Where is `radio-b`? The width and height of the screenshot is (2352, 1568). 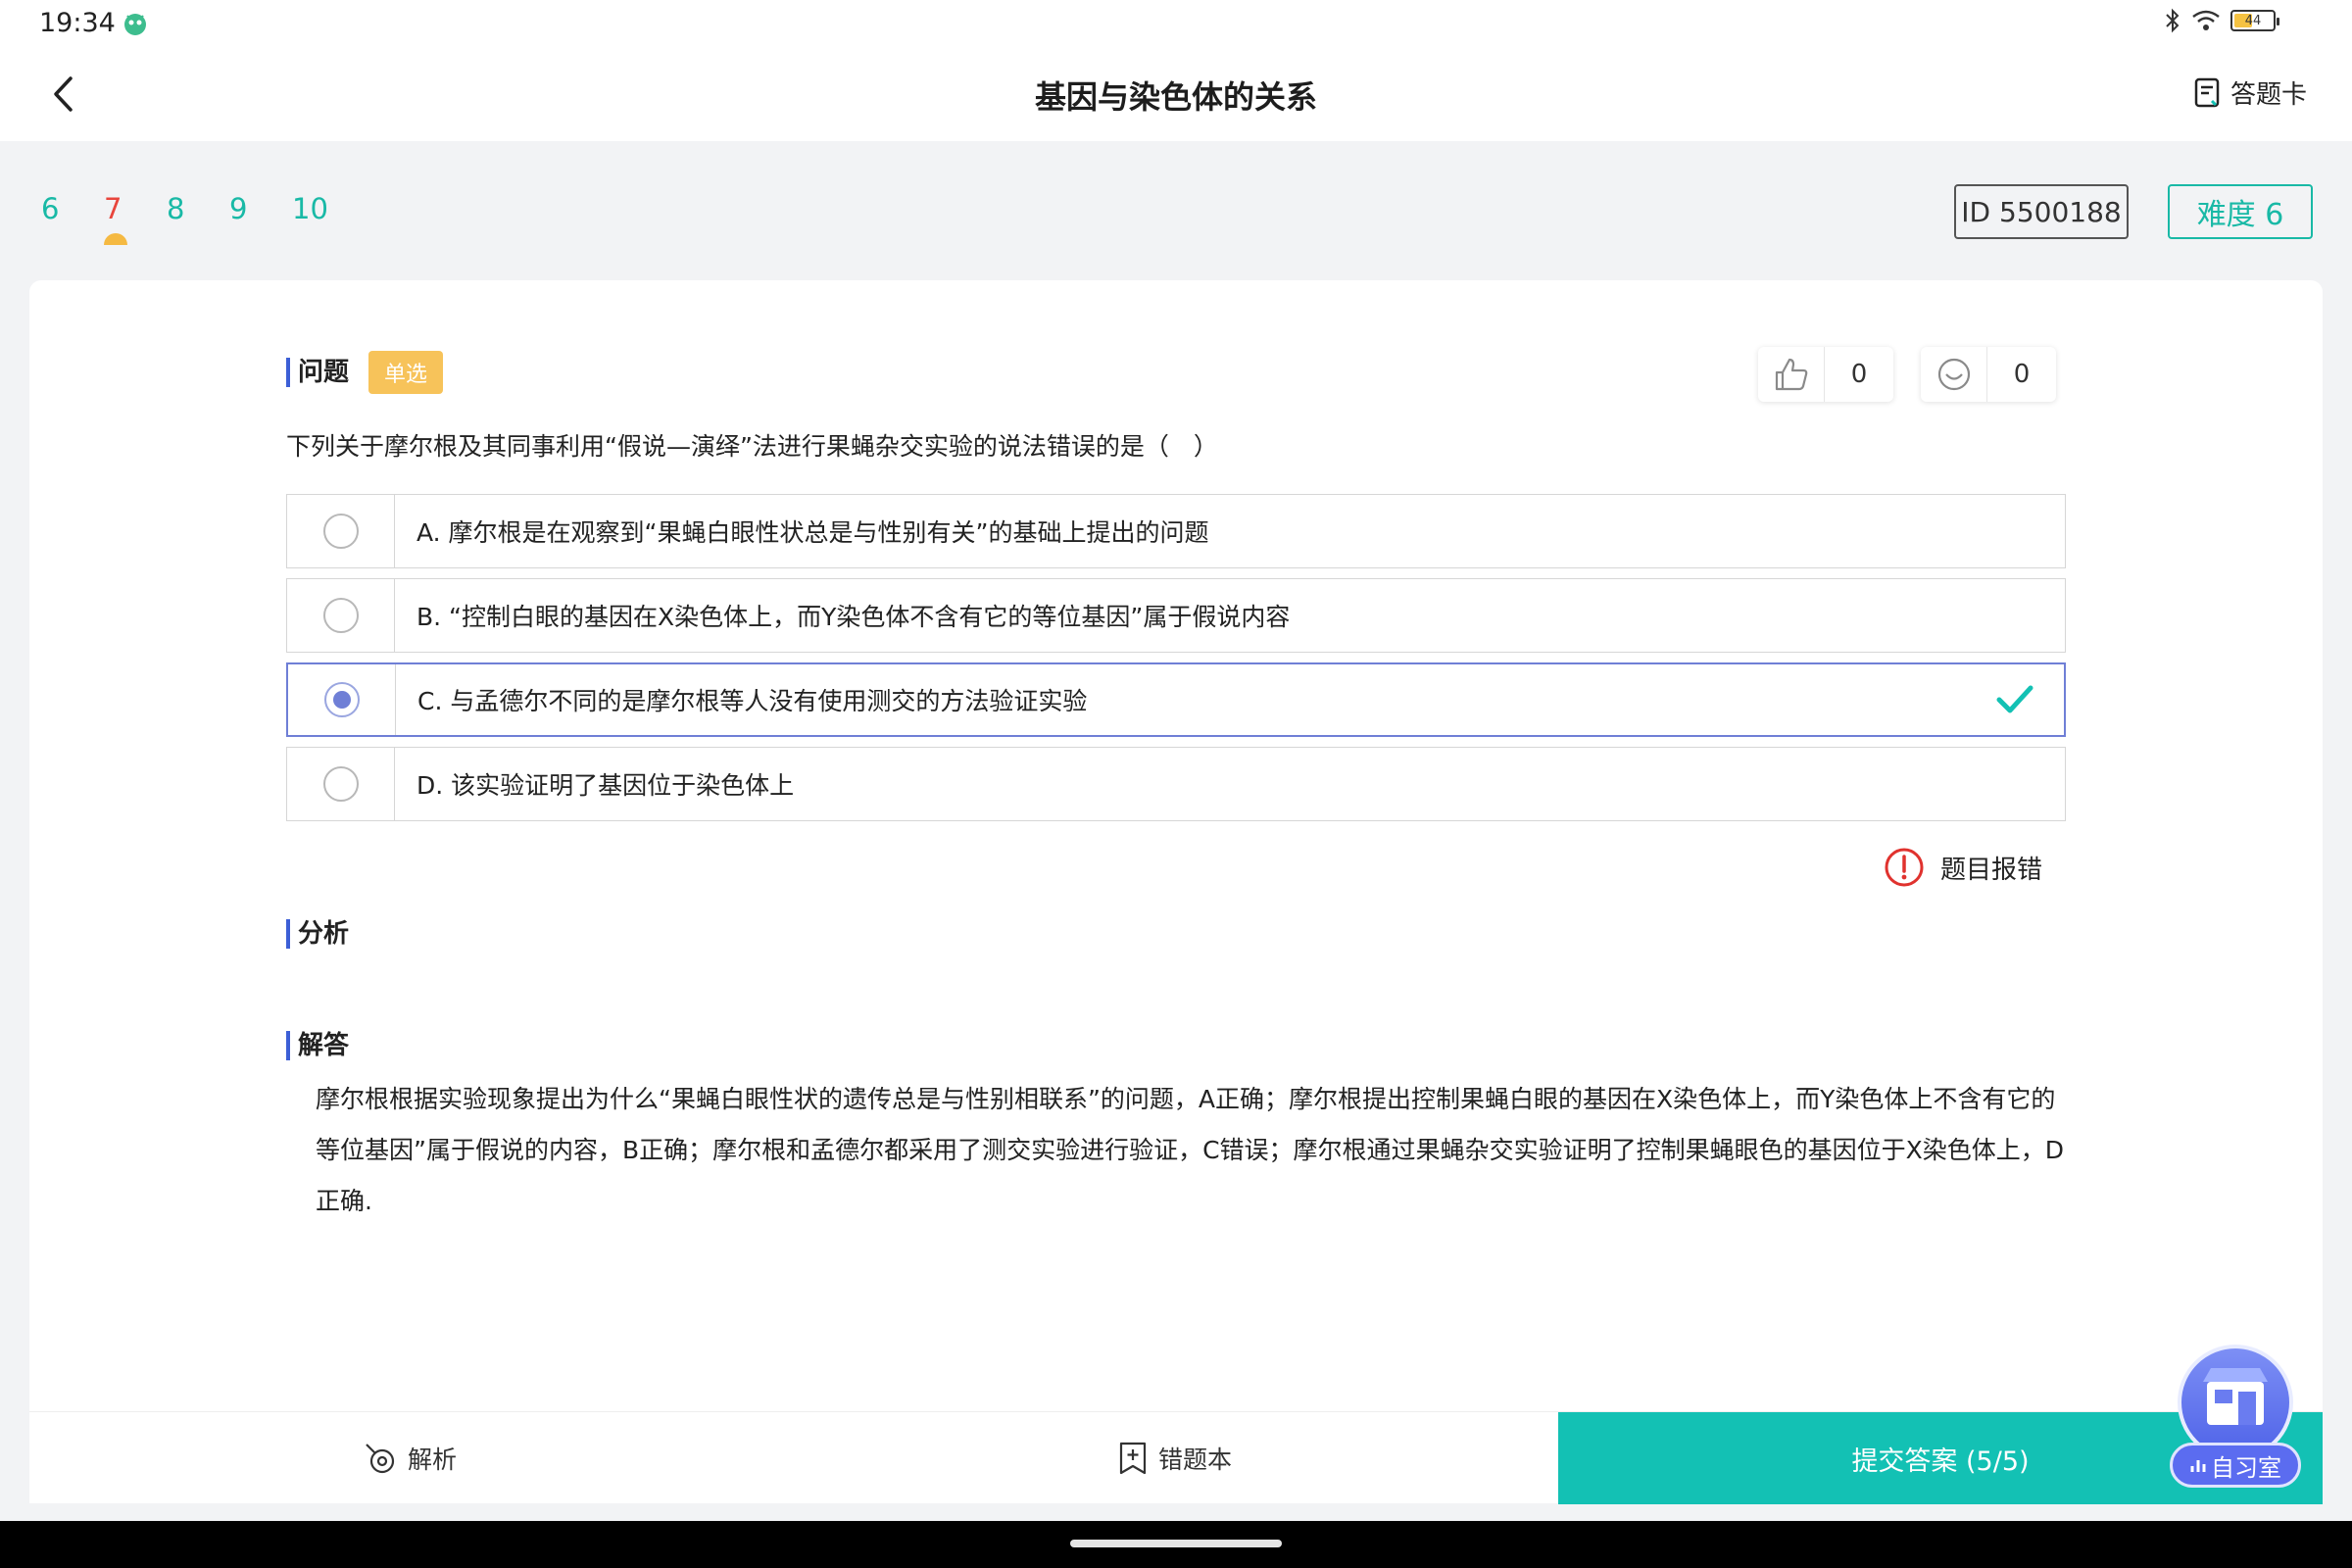 radio-b is located at coordinates (340, 615).